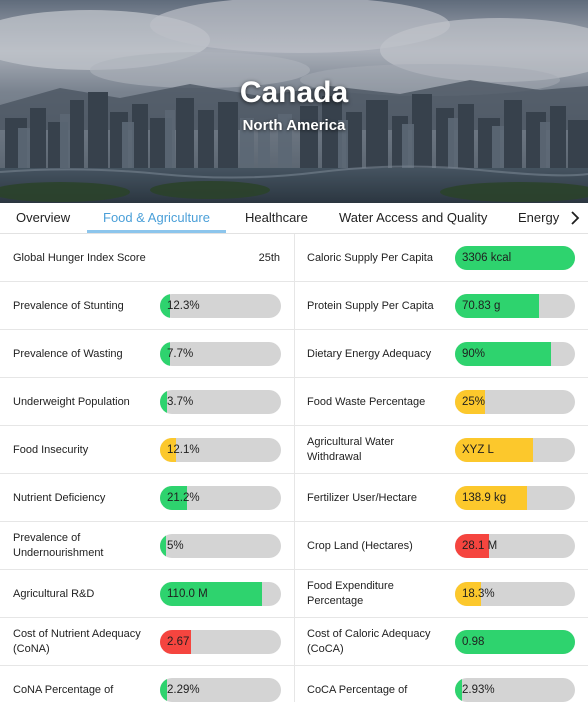  I want to click on metric-progress-bar: 12.3%, so click(220, 306).